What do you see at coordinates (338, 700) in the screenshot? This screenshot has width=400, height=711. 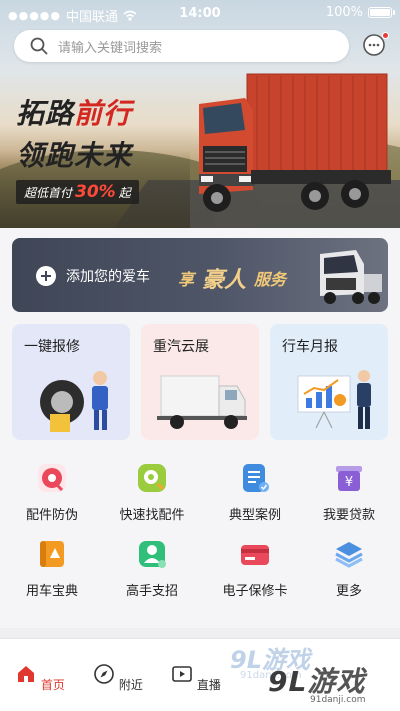 I see `watermark-url: 91danji.com` at bounding box center [338, 700].